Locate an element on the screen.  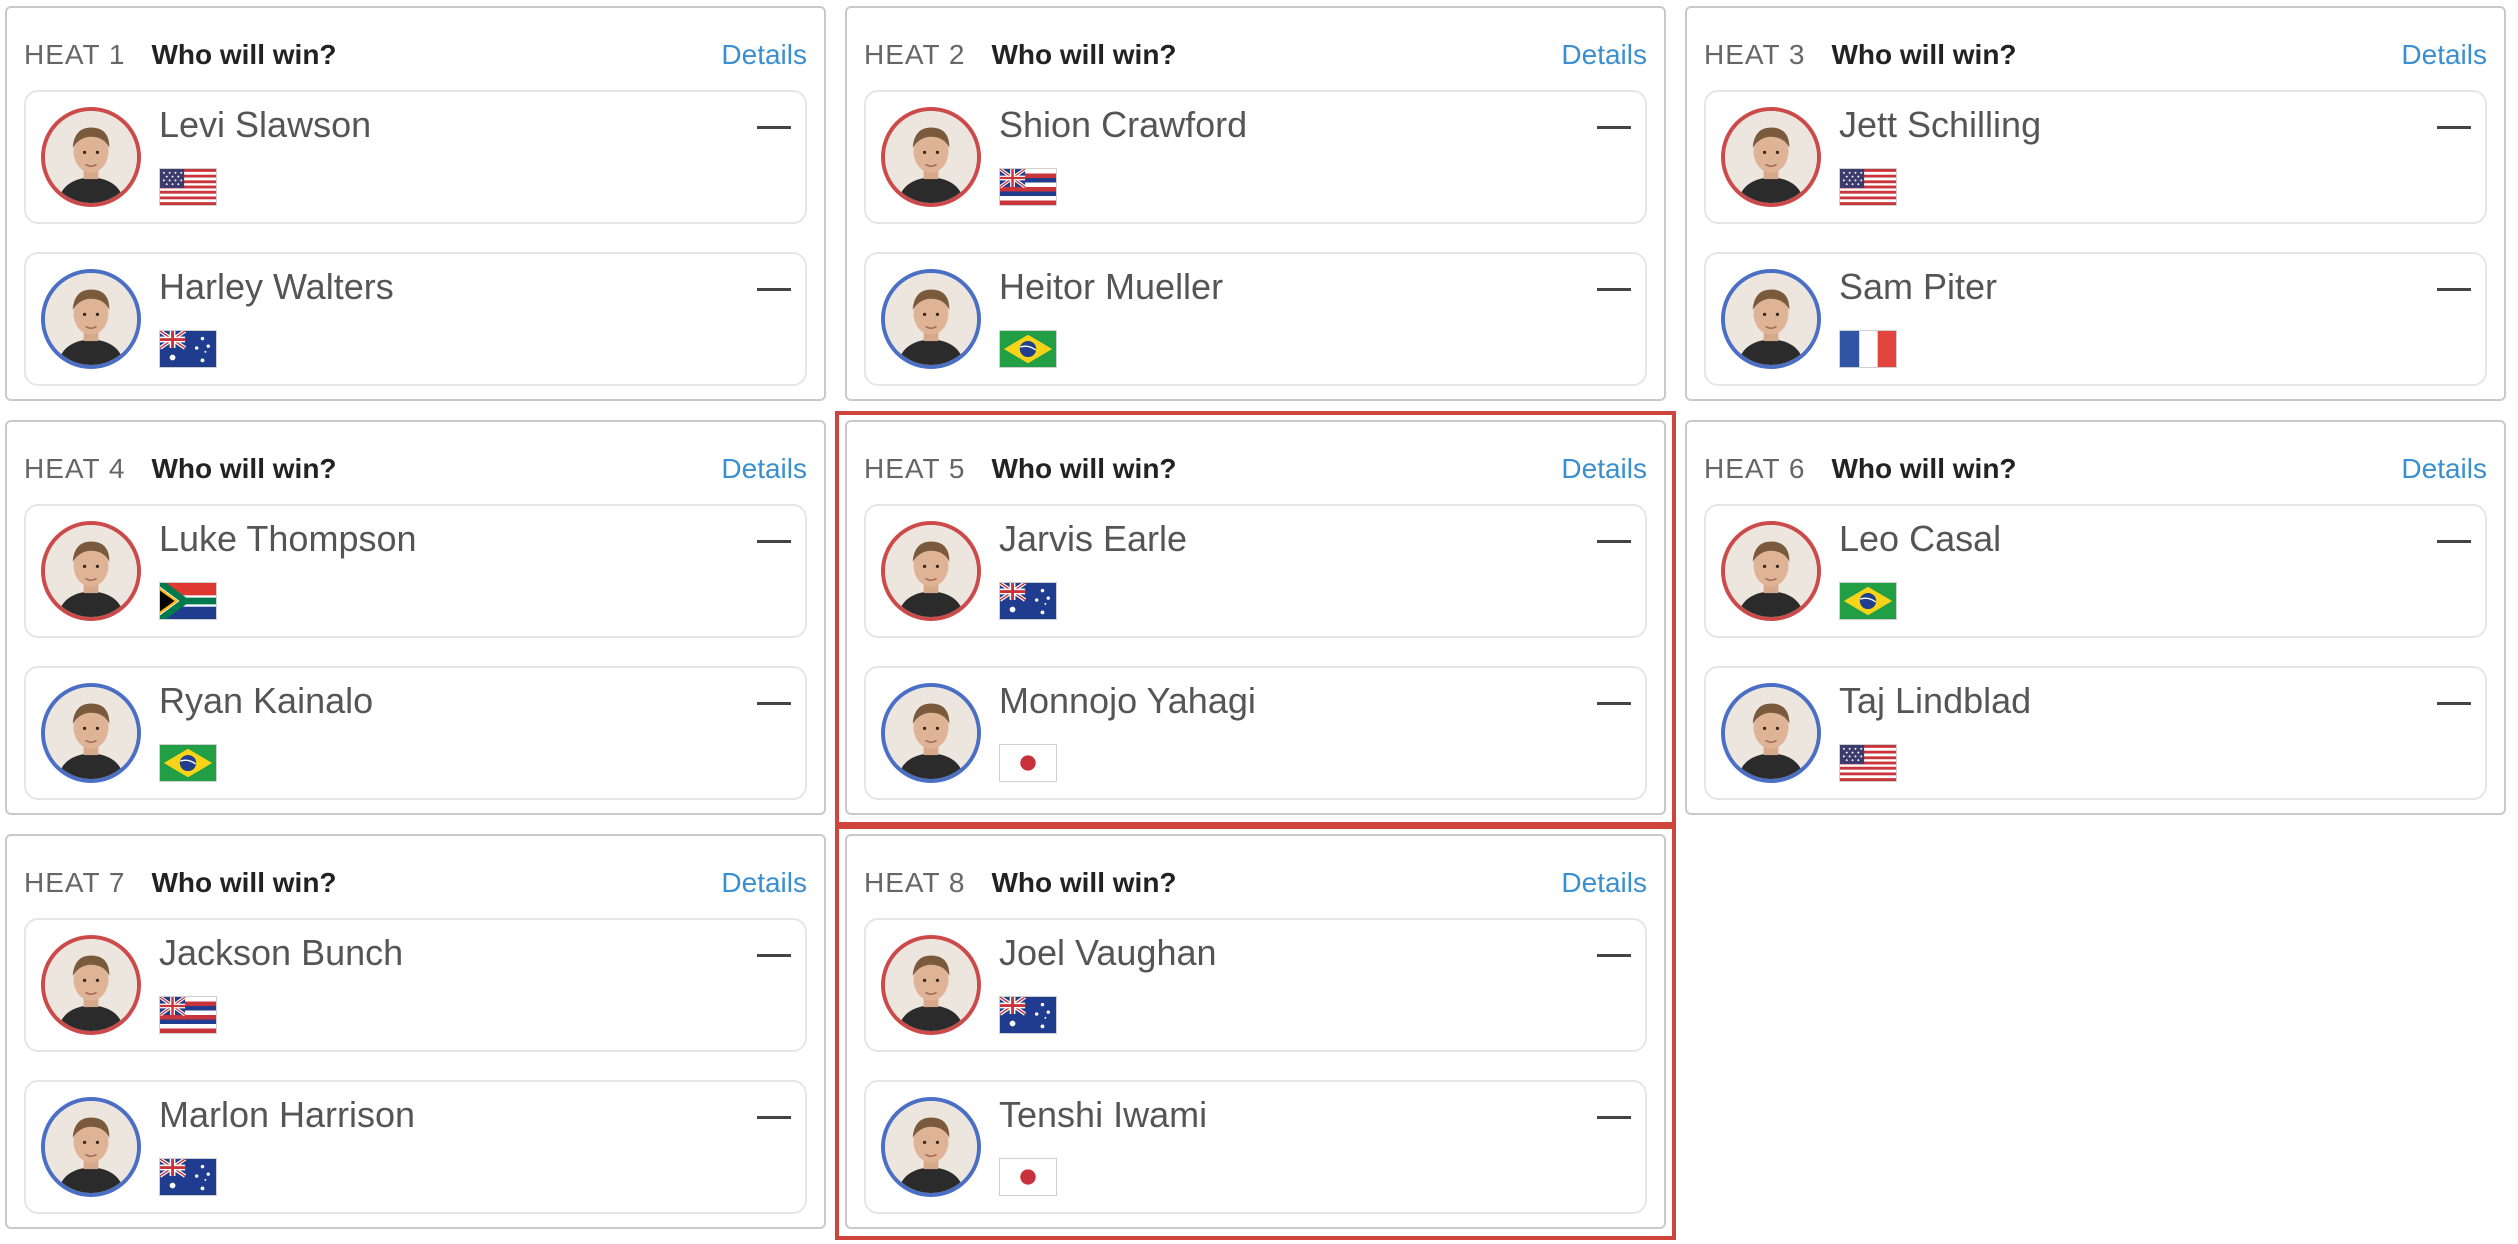
heat-label: HEAT 2 is located at coordinates (915, 54).